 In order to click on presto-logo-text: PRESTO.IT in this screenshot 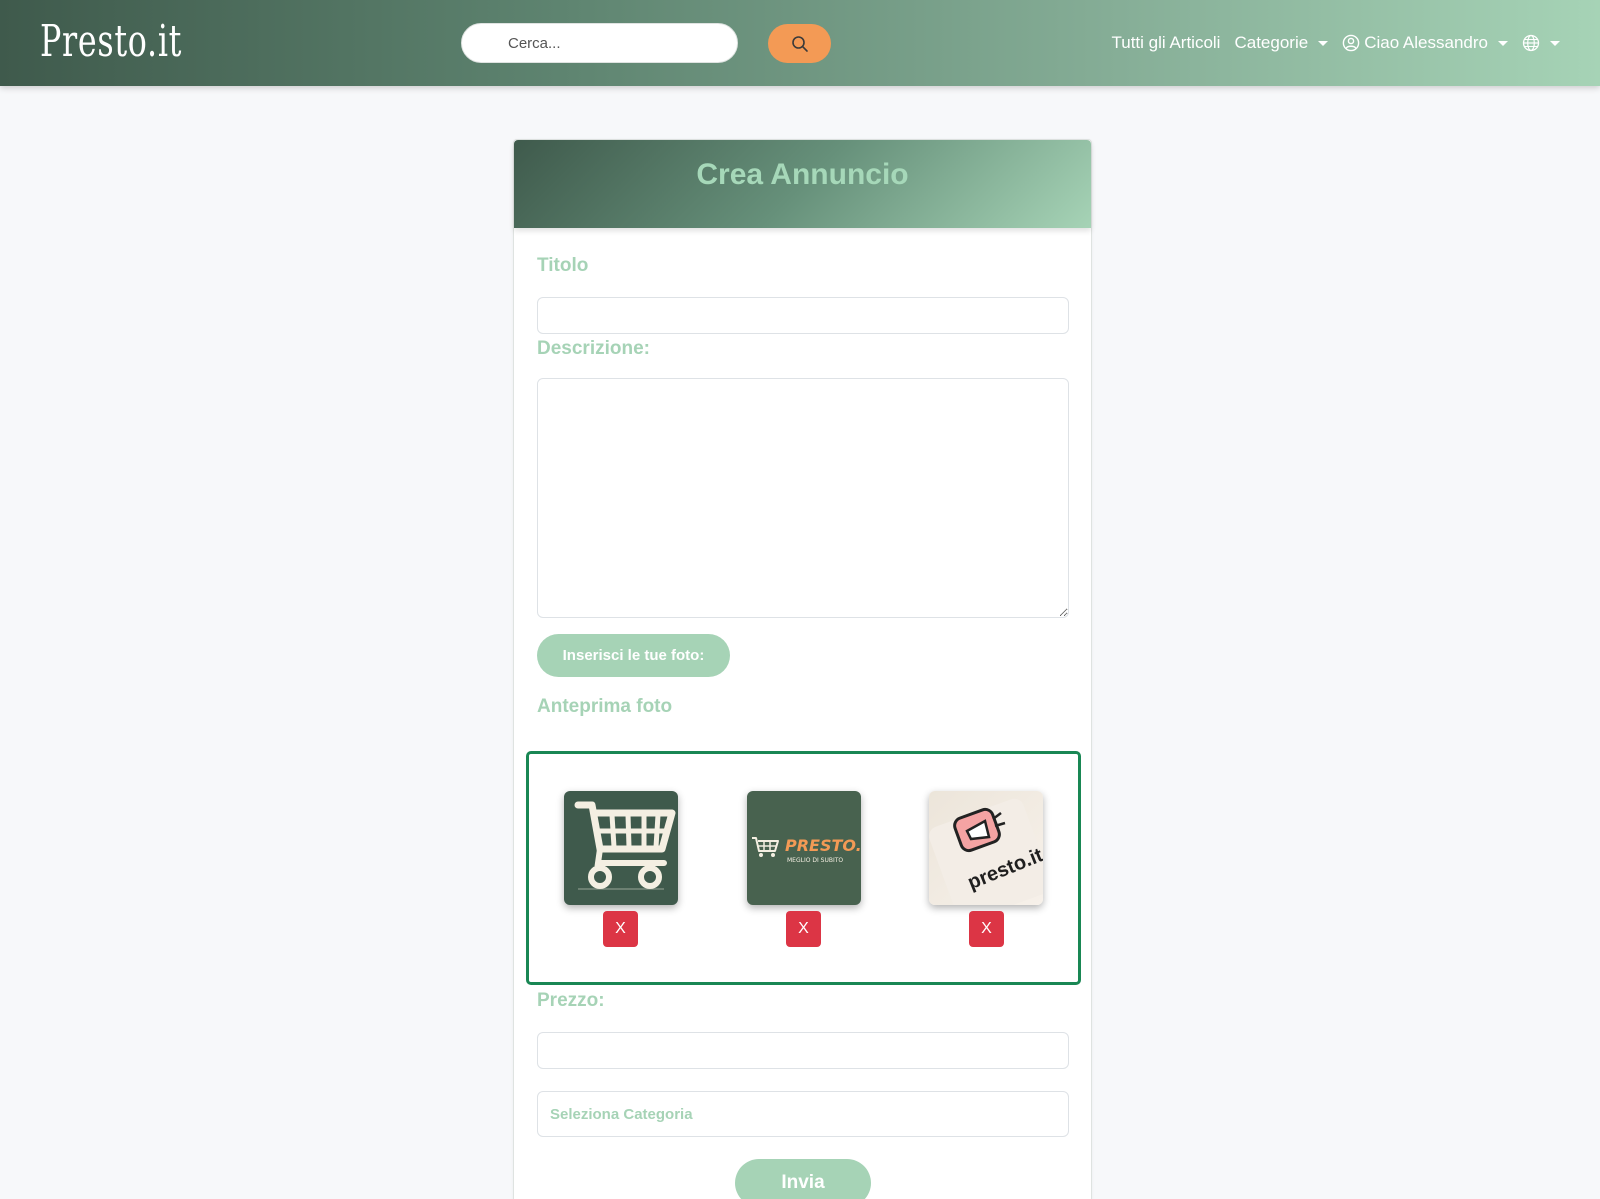, I will do `click(823, 845)`.